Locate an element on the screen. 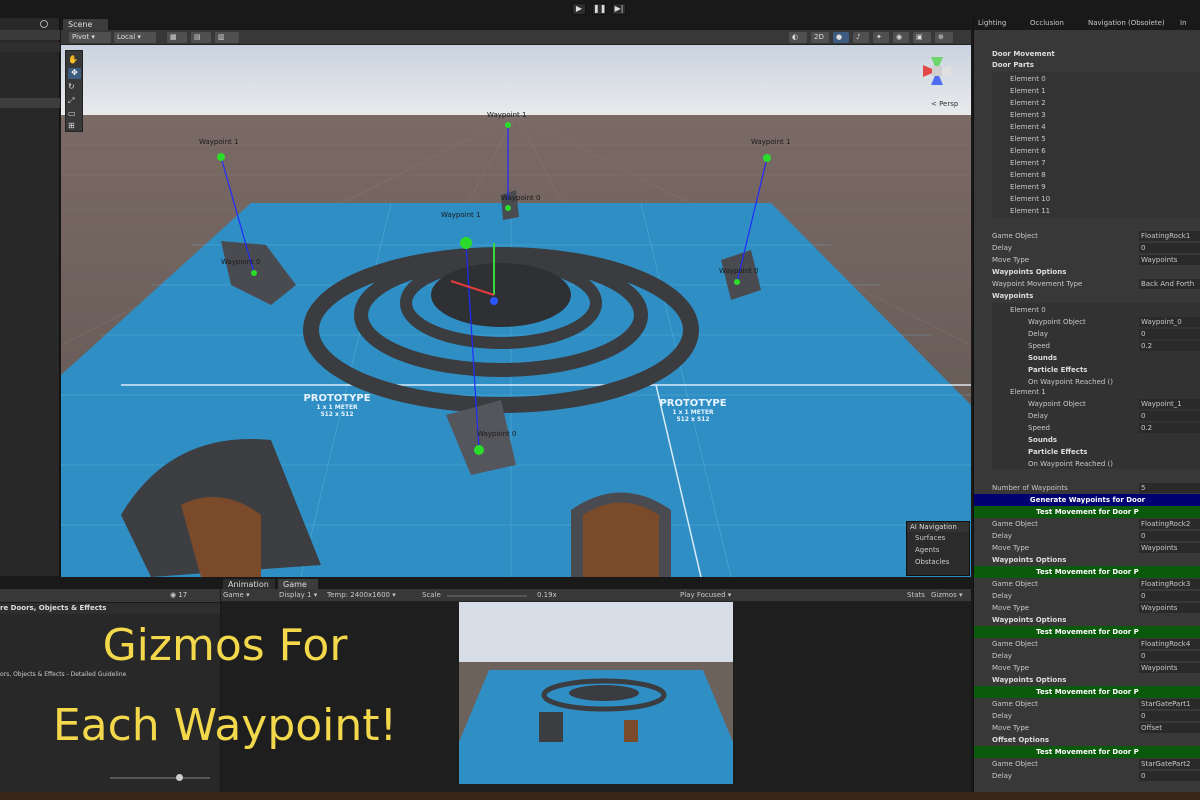 The width and height of the screenshot is (1200, 800). object-field: StarGatePart1 is located at coordinates (1169, 704).